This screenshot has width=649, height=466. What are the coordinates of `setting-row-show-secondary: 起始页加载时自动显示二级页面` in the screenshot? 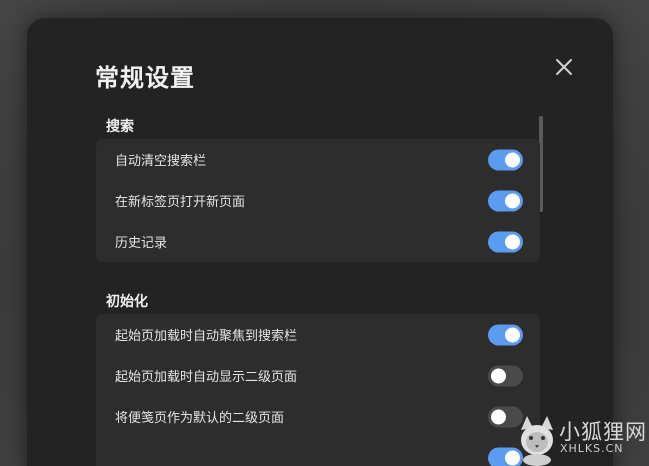 It's located at (318, 375).